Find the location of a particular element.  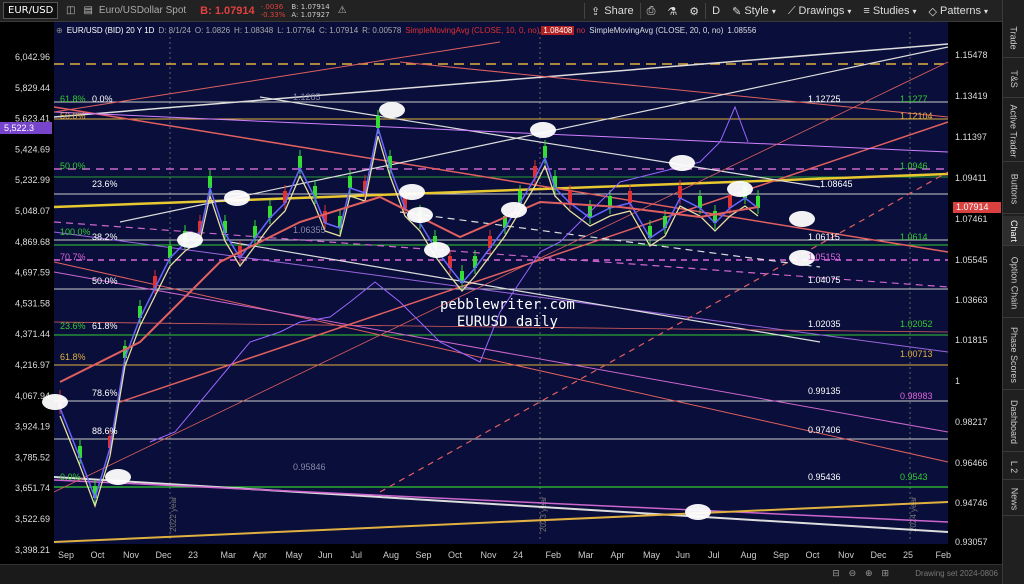

right-axis-tick: 1.13419 is located at coordinates (971, 96).